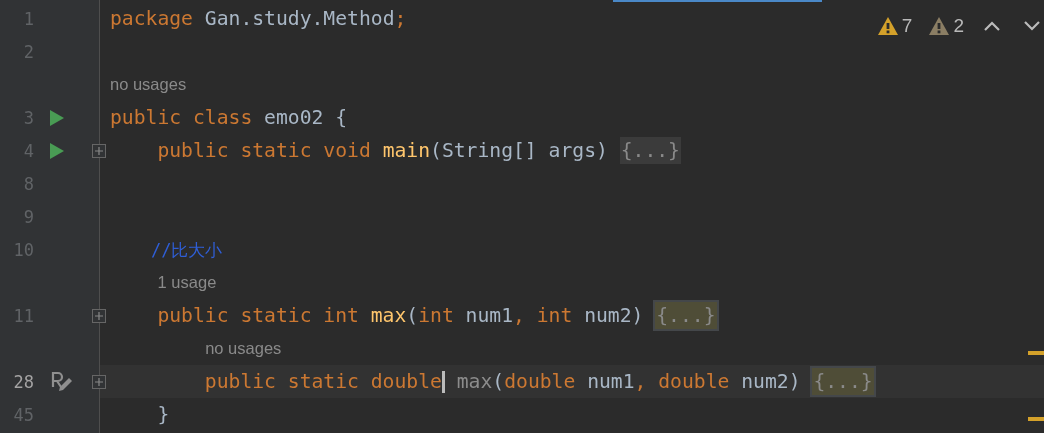  Describe the element at coordinates (322, 381) in the screenshot. I see `code-text: public static double` at that location.